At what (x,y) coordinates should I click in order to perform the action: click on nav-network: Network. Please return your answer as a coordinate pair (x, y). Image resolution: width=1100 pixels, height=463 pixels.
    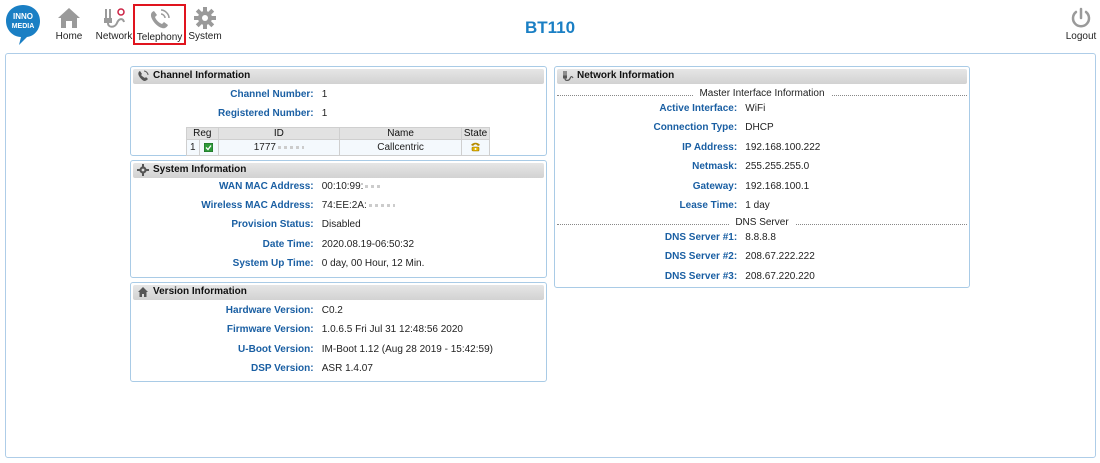
    Looking at the image, I should click on (114, 24).